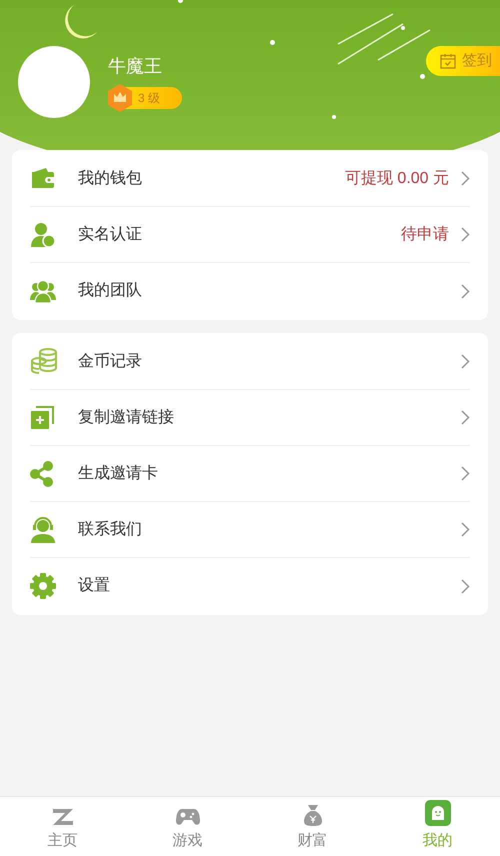  Describe the element at coordinates (110, 530) in the screenshot. I see `menu-label: 联系我们` at that location.